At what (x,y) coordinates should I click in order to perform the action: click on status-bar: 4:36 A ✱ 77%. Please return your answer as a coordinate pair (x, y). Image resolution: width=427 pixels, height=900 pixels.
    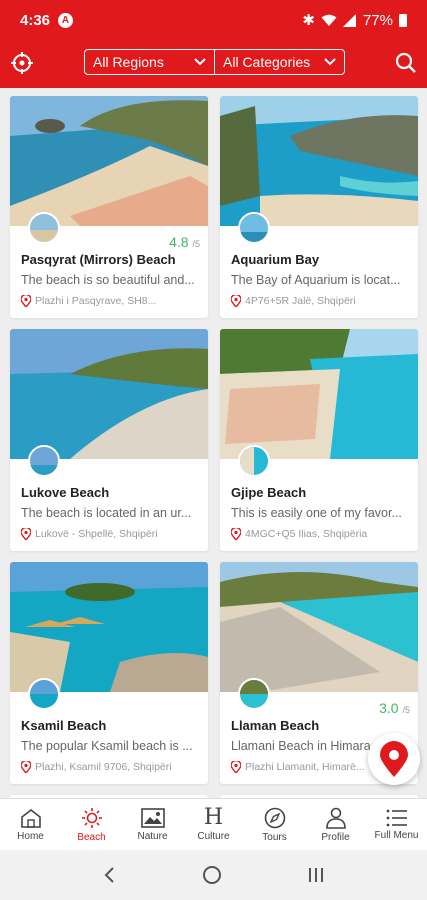
    Looking at the image, I should click on (213, 20).